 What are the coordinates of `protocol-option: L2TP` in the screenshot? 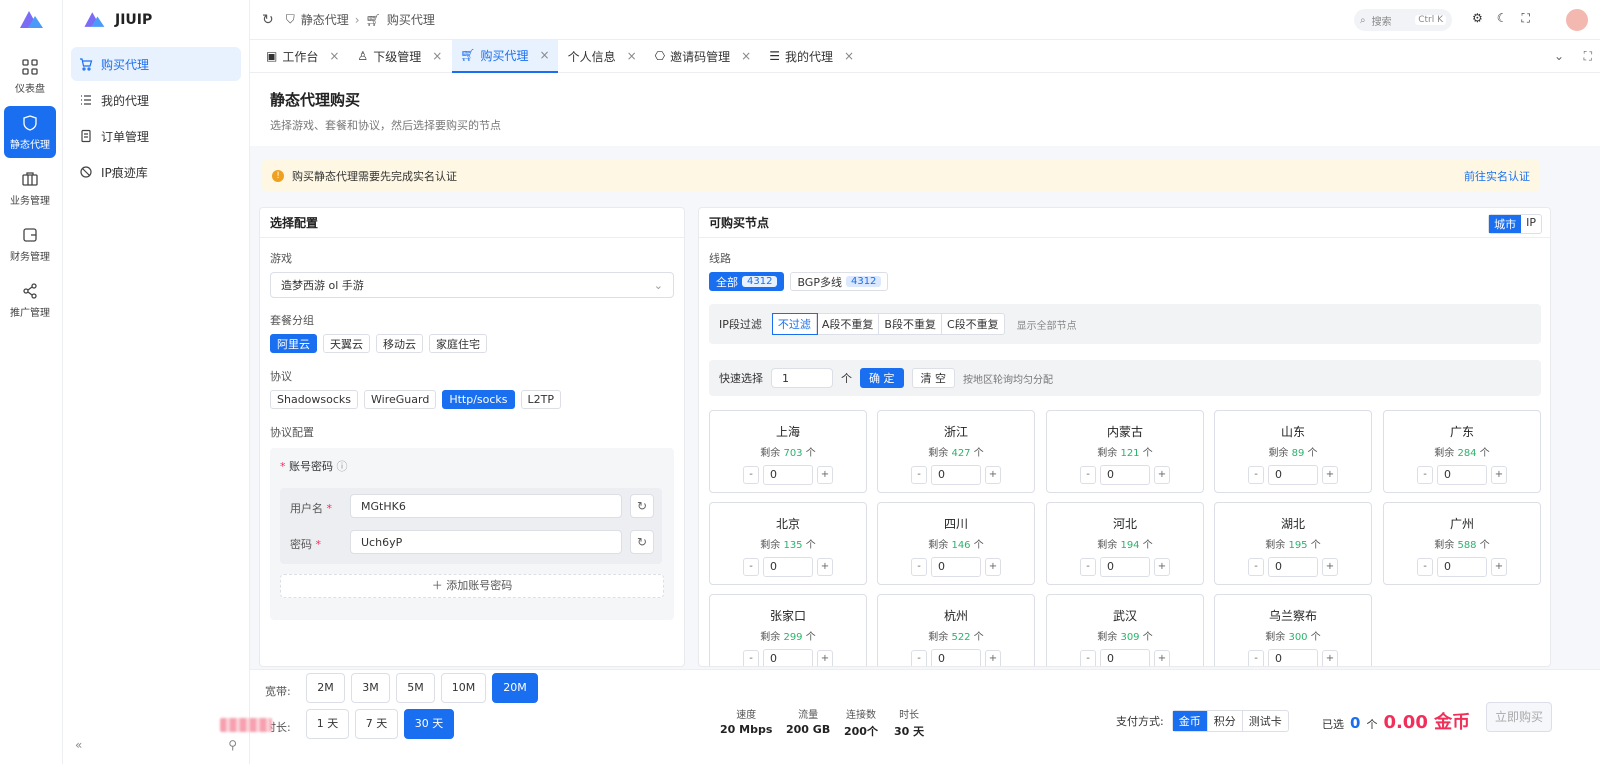 It's located at (540, 399).